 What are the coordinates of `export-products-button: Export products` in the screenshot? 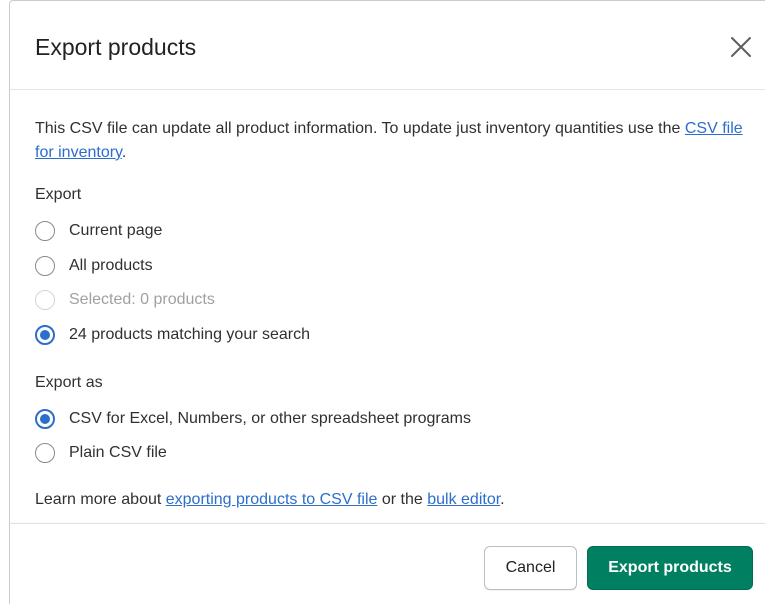 It's located at (670, 568).